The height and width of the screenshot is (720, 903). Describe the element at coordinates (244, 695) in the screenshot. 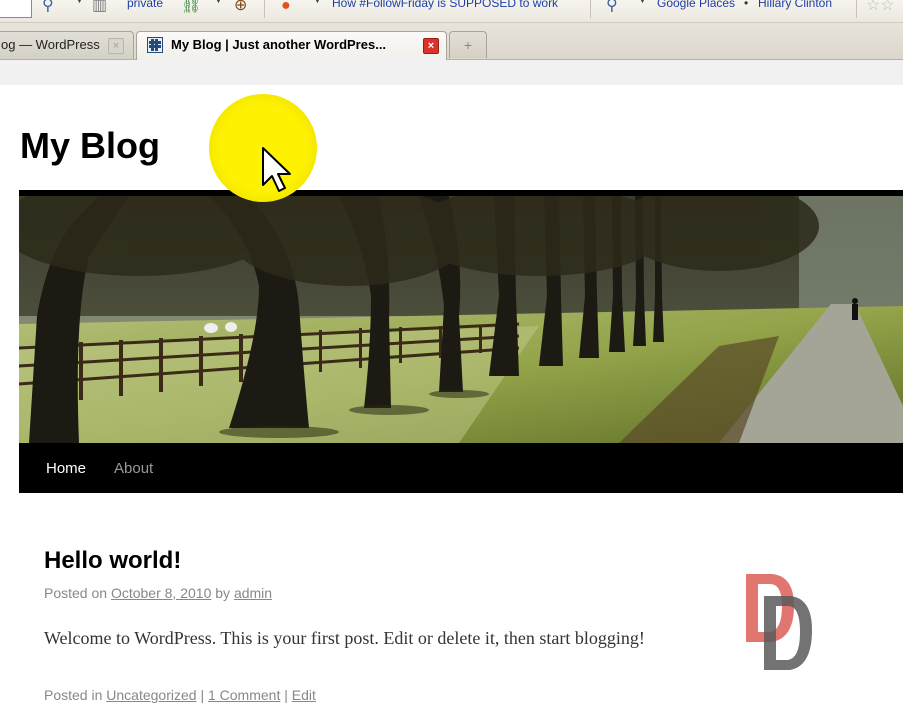

I see `comments-link: 1 Comment` at that location.